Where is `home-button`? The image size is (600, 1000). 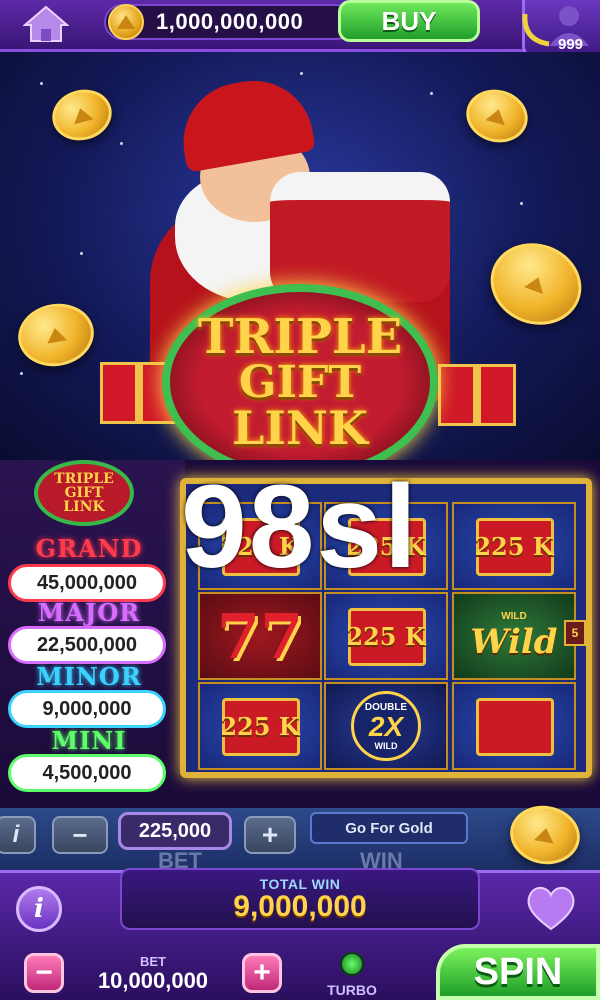 home-button is located at coordinates (46, 24).